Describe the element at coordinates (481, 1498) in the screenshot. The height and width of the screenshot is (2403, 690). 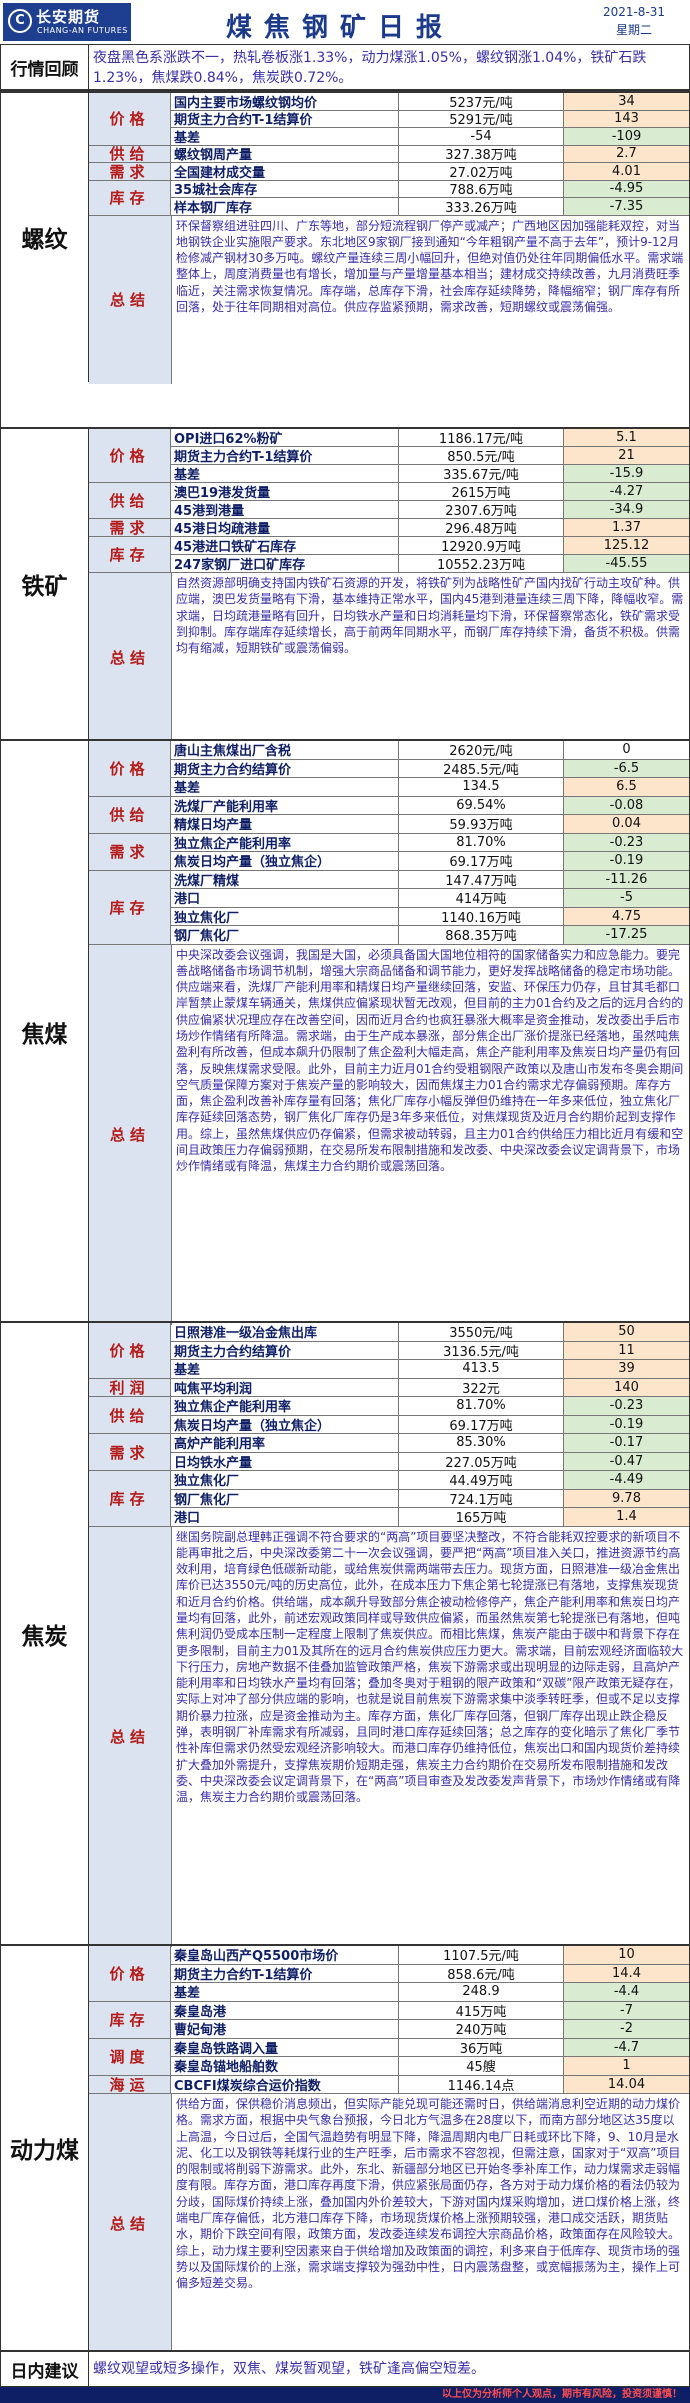
I see `indicator-value: 724.1万吨` at that location.